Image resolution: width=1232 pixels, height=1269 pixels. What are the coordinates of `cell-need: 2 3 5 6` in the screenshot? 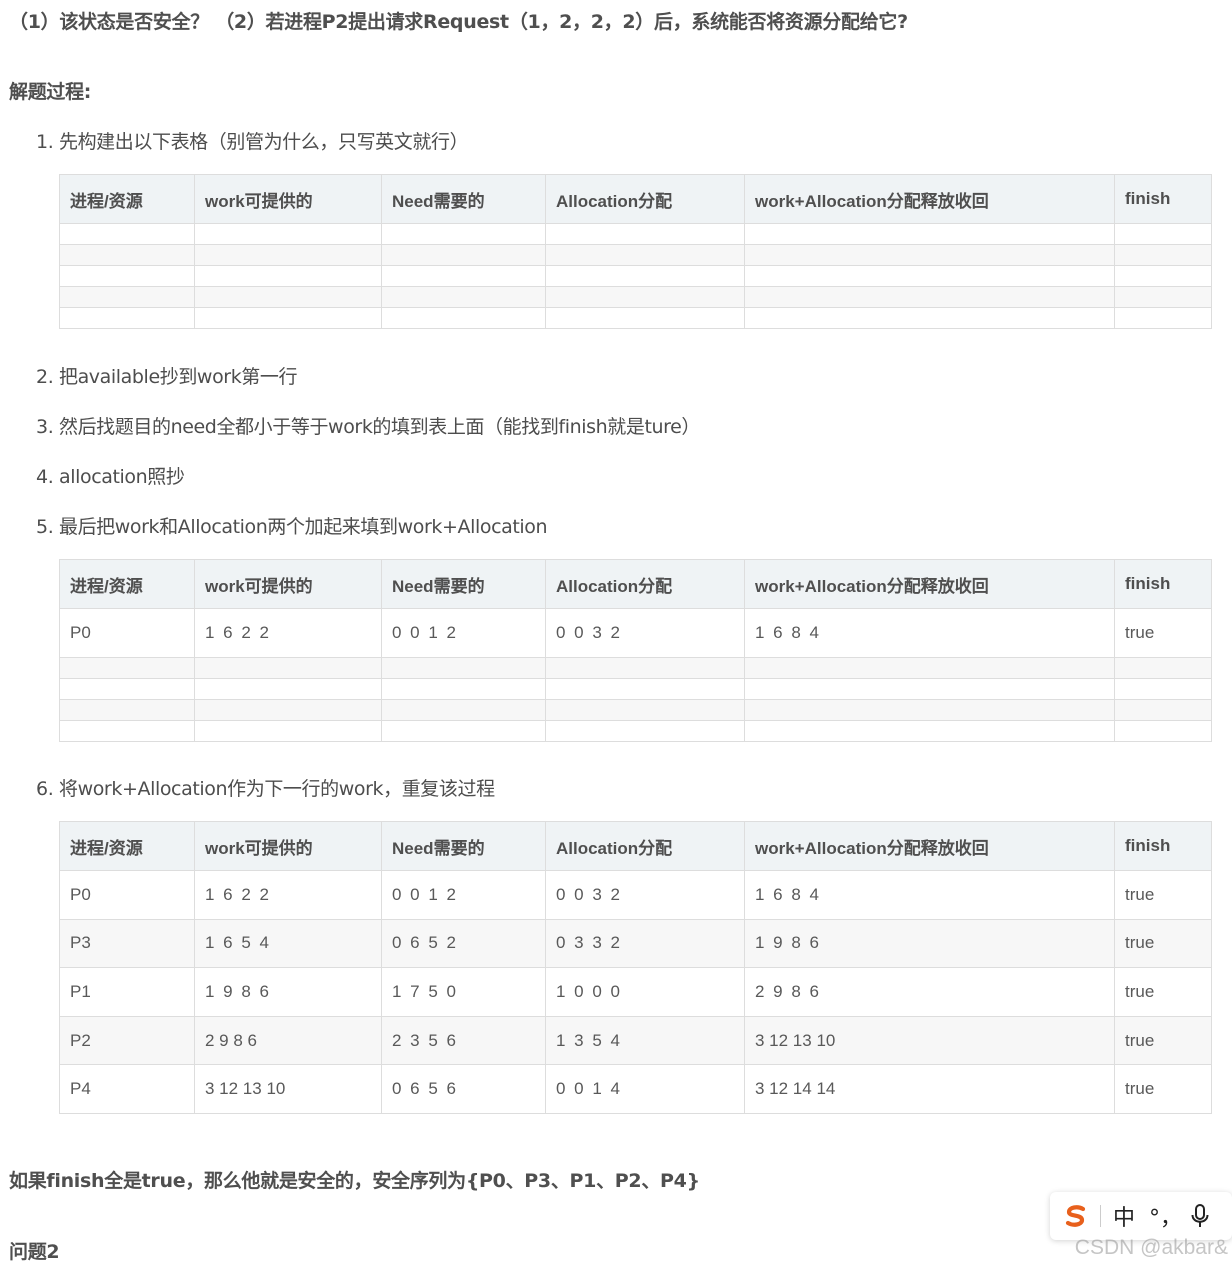 It's located at (463, 1040).